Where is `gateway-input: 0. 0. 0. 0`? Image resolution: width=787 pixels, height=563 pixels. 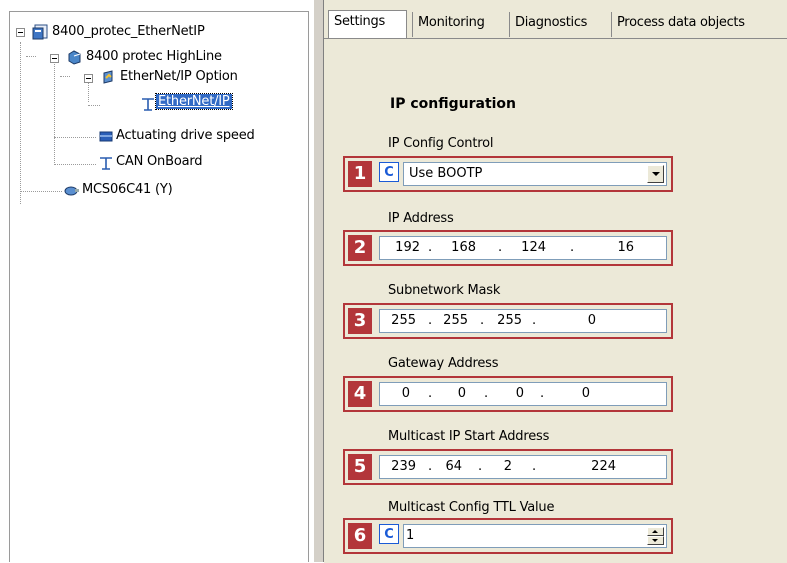
gateway-input: 0. 0. 0. 0 is located at coordinates (523, 394).